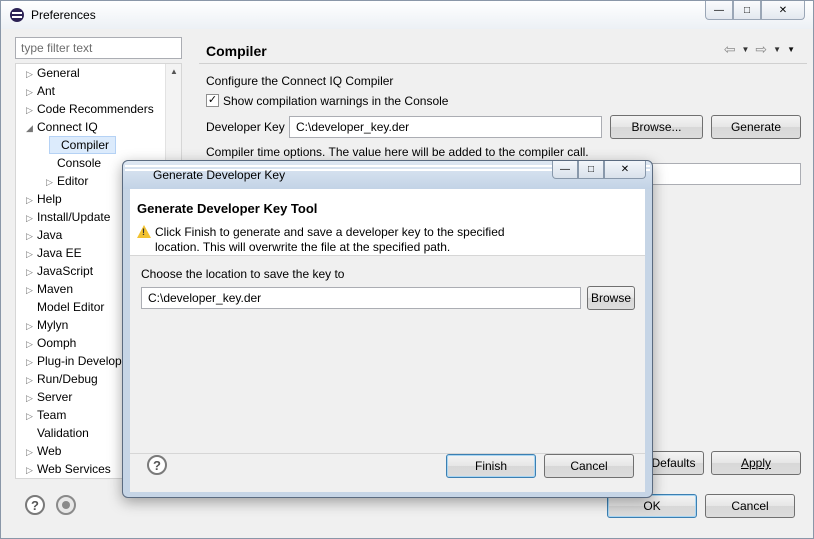 The image size is (814, 539). I want to click on tree-item: ▷ Oomph, so click(51, 343).